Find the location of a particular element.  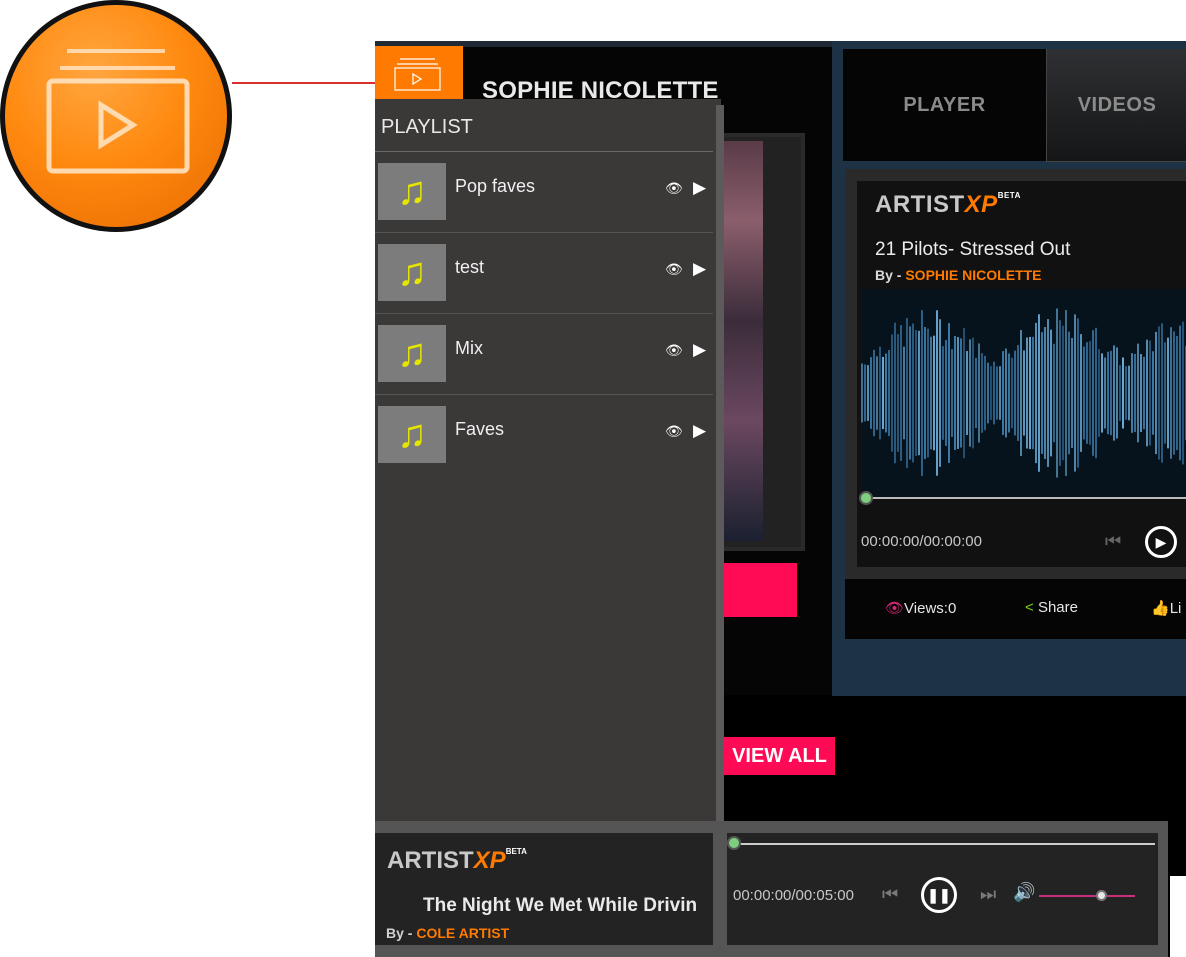

share-button: < Share is located at coordinates (1051, 607).